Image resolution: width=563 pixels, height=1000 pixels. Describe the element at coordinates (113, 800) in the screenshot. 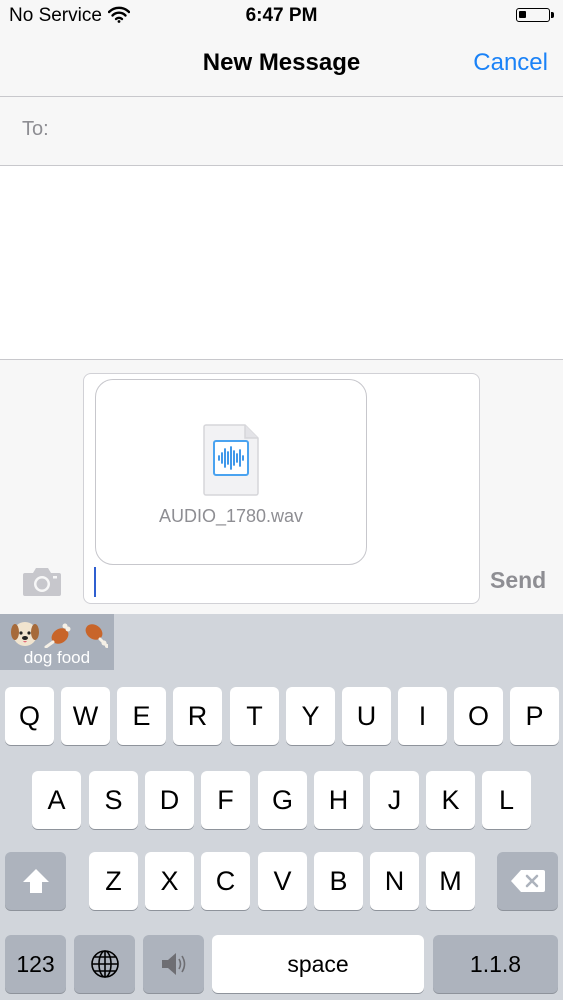

I see `key-s: S` at that location.